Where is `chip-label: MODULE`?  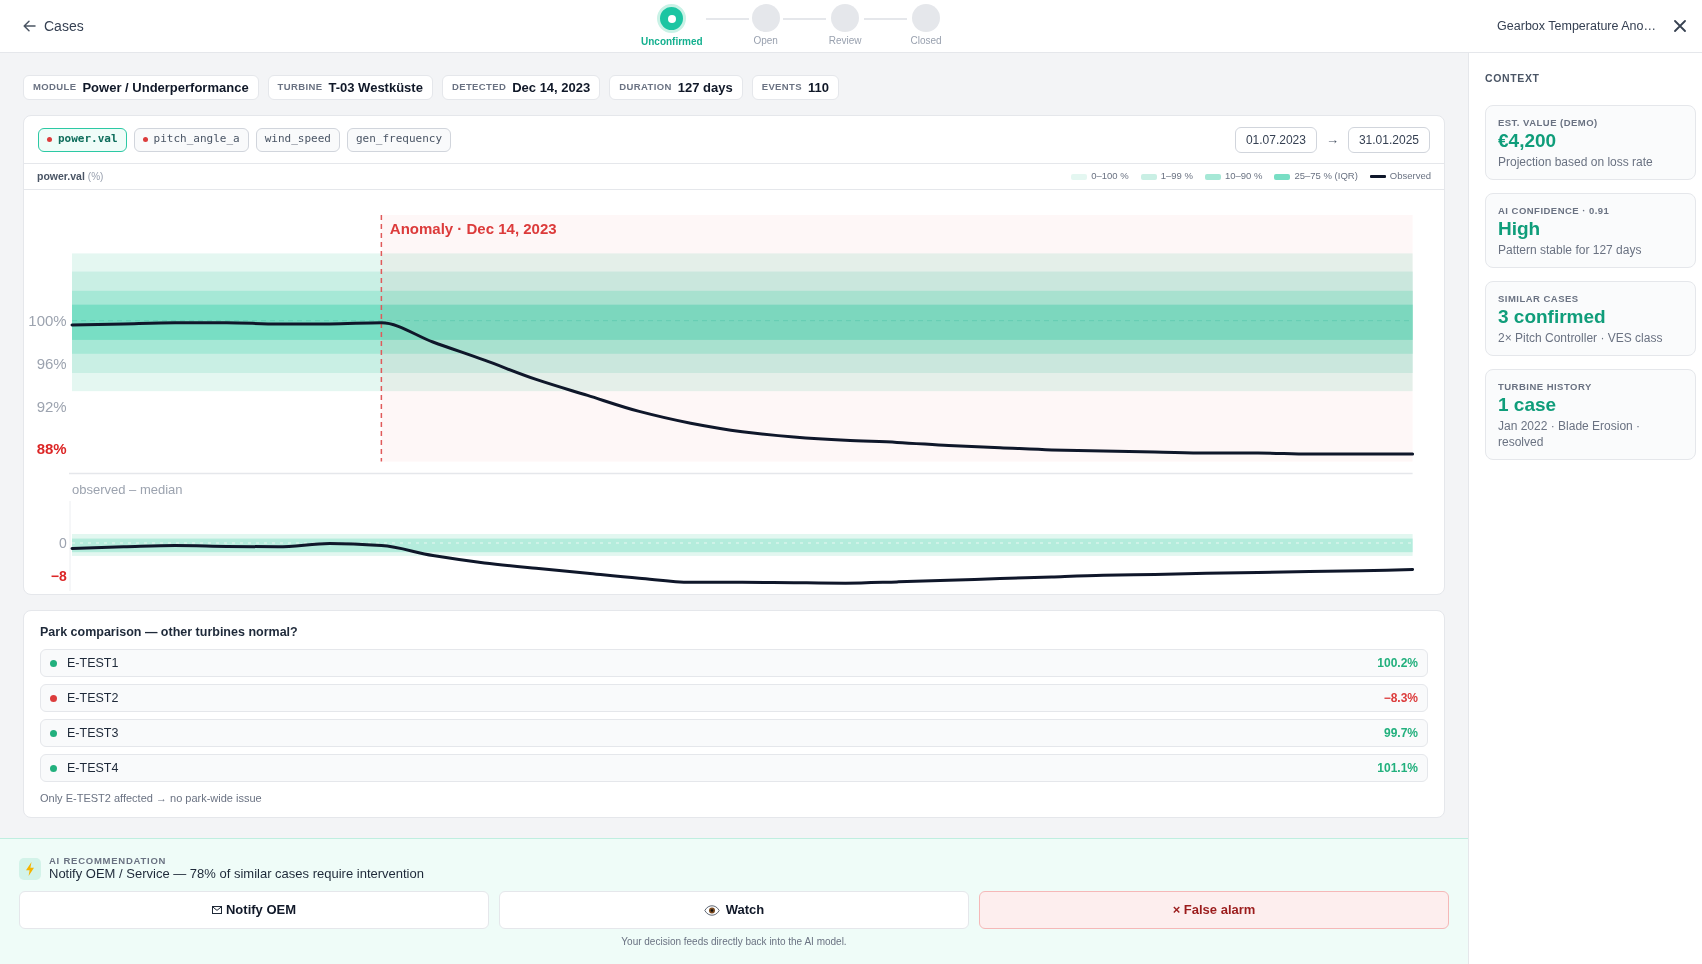
chip-label: MODULE is located at coordinates (55, 87).